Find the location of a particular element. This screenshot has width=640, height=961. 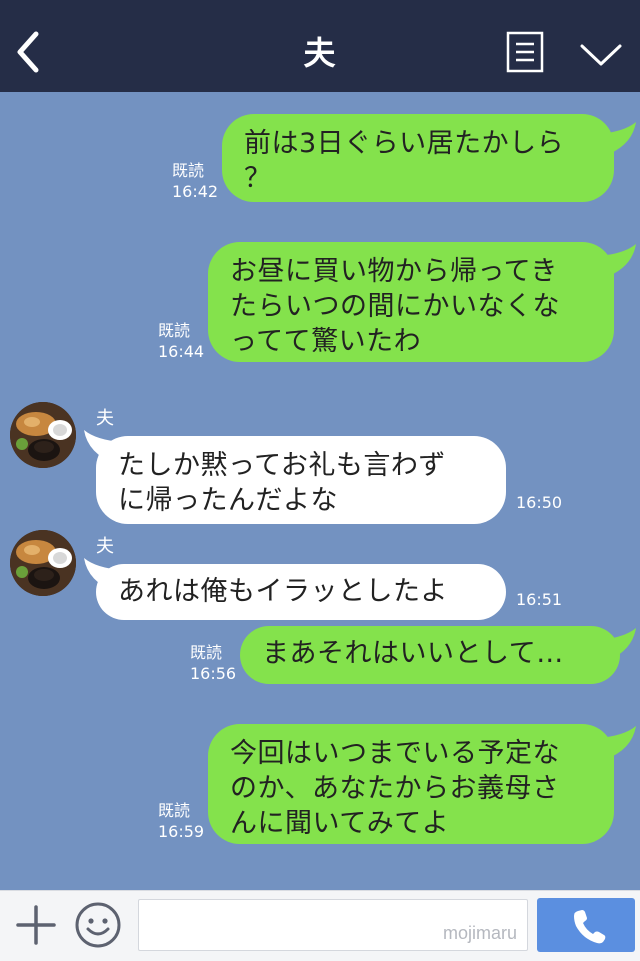

message-text-line: んに聞いてみてよ is located at coordinates (340, 823).